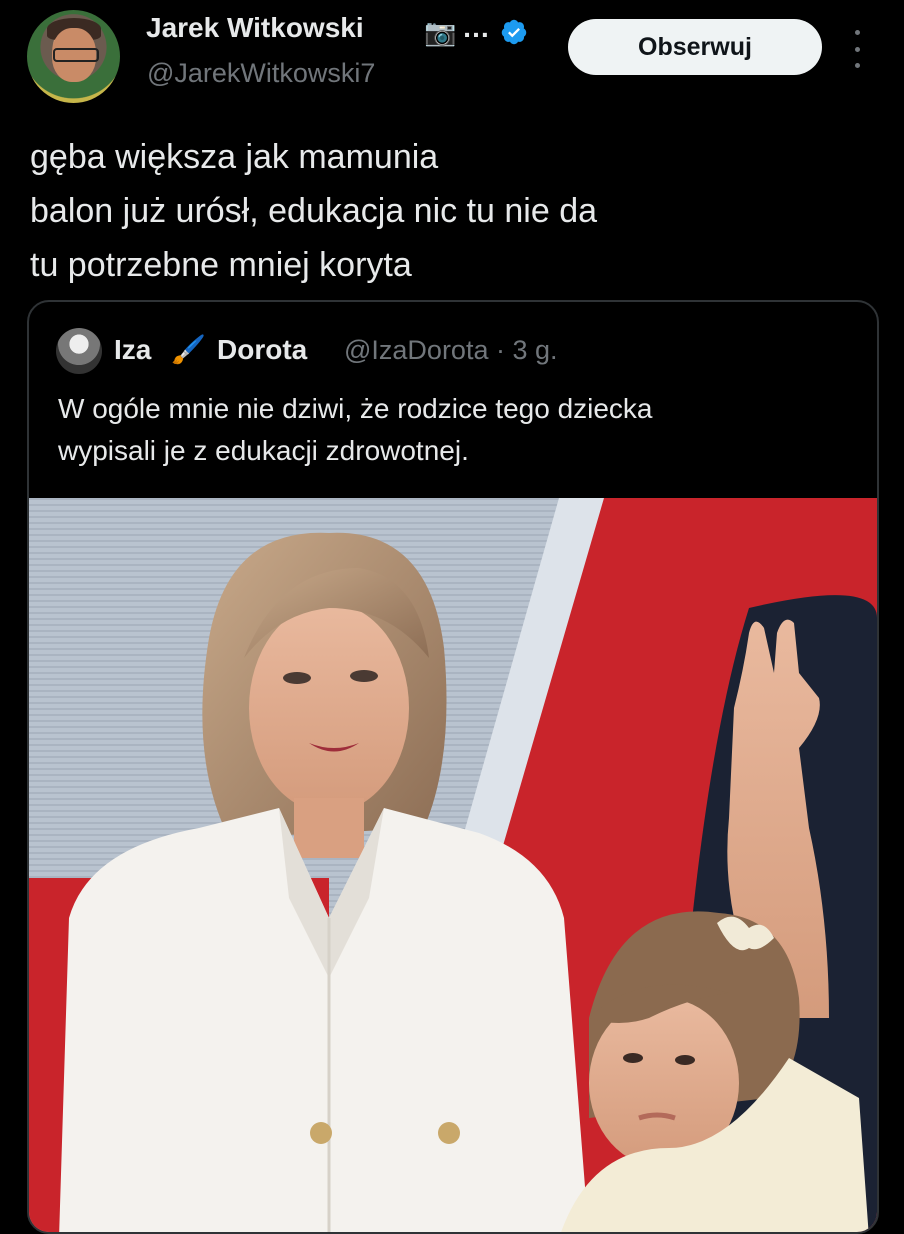 Image resolution: width=904 pixels, height=1234 pixels. What do you see at coordinates (262, 349) in the screenshot?
I see `quoted-author-name-second: Dorota` at bounding box center [262, 349].